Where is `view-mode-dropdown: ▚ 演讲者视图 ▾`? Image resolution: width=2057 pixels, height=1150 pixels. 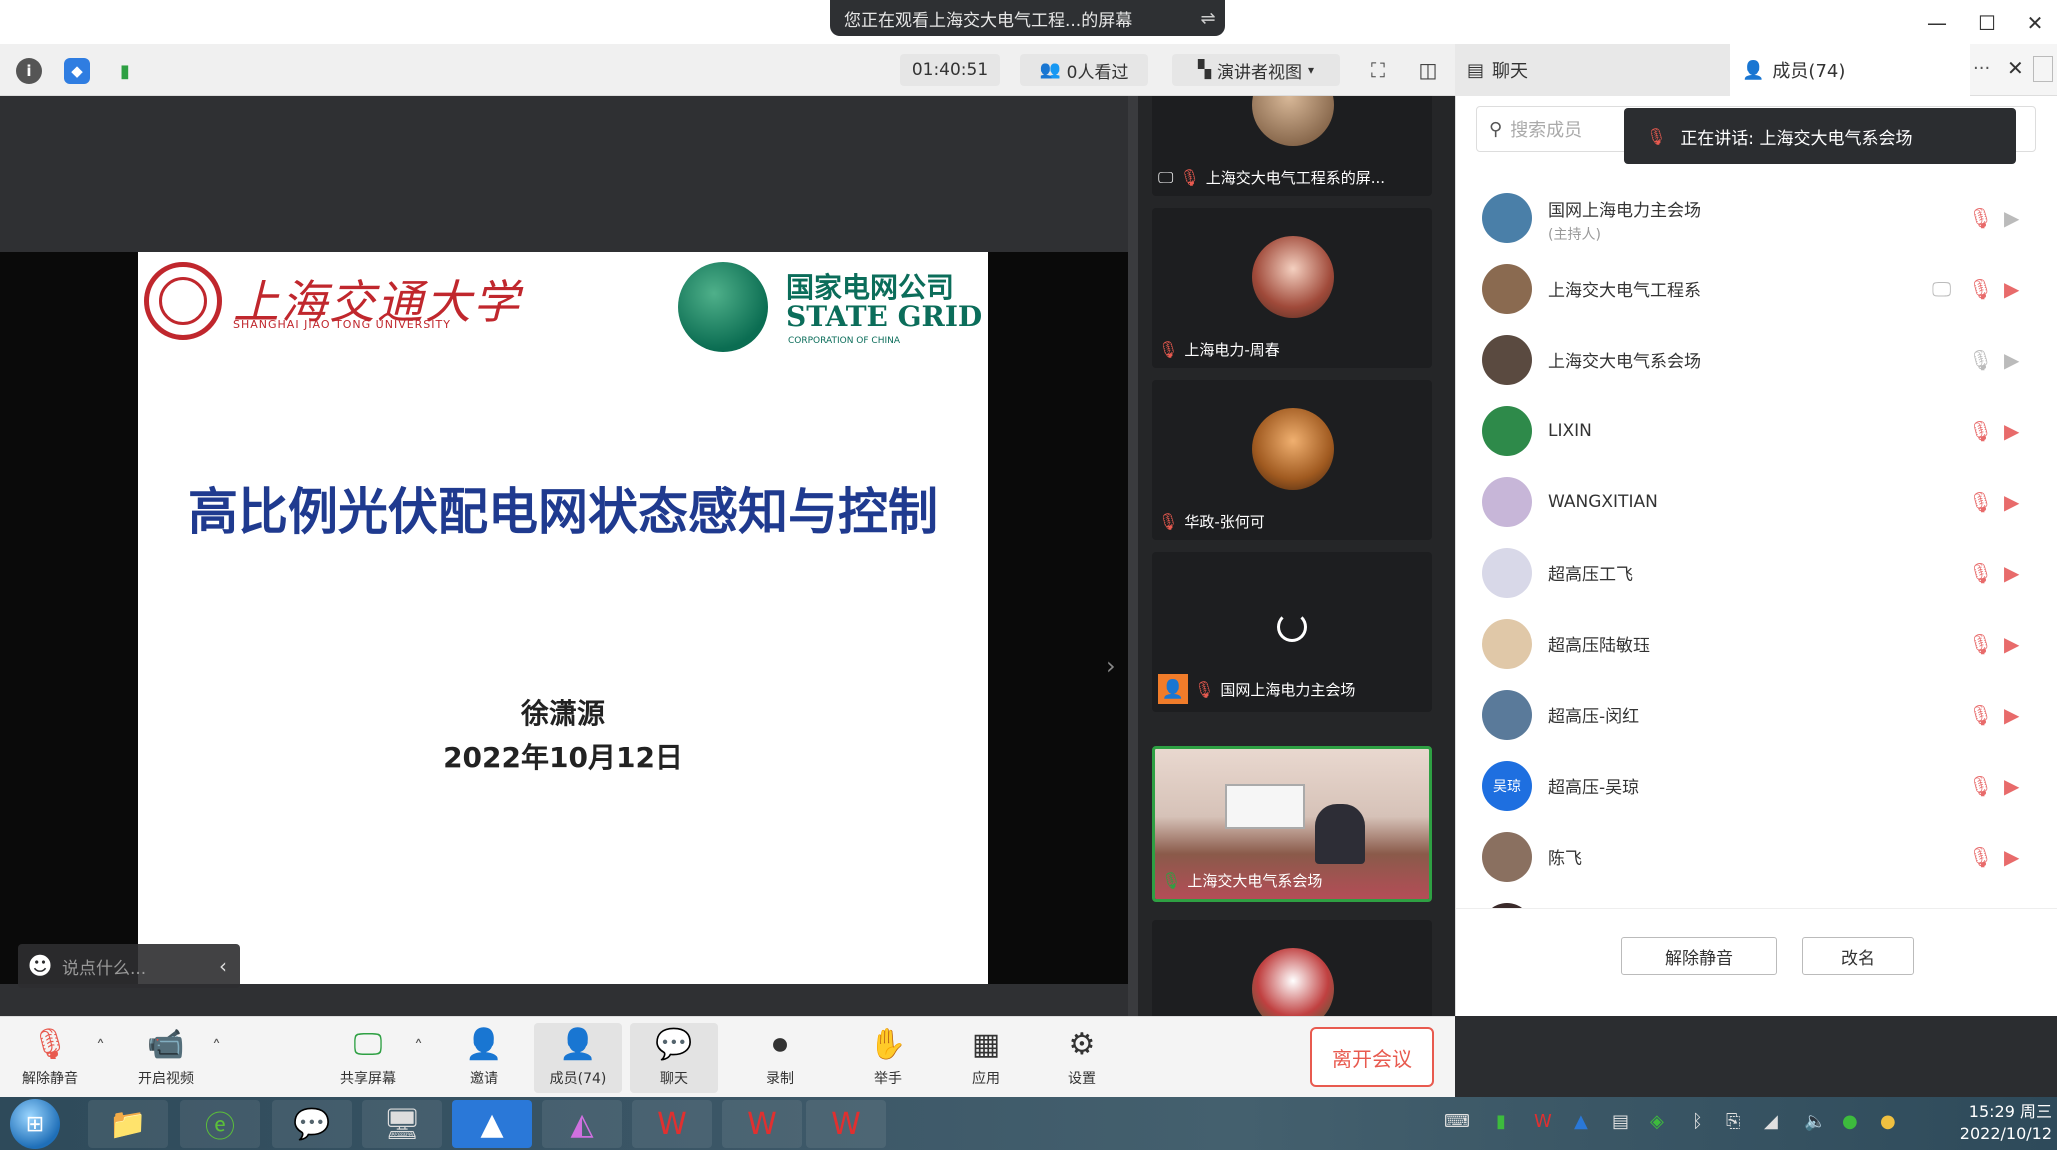 view-mode-dropdown: ▚ 演讲者视图 ▾ is located at coordinates (1256, 70).